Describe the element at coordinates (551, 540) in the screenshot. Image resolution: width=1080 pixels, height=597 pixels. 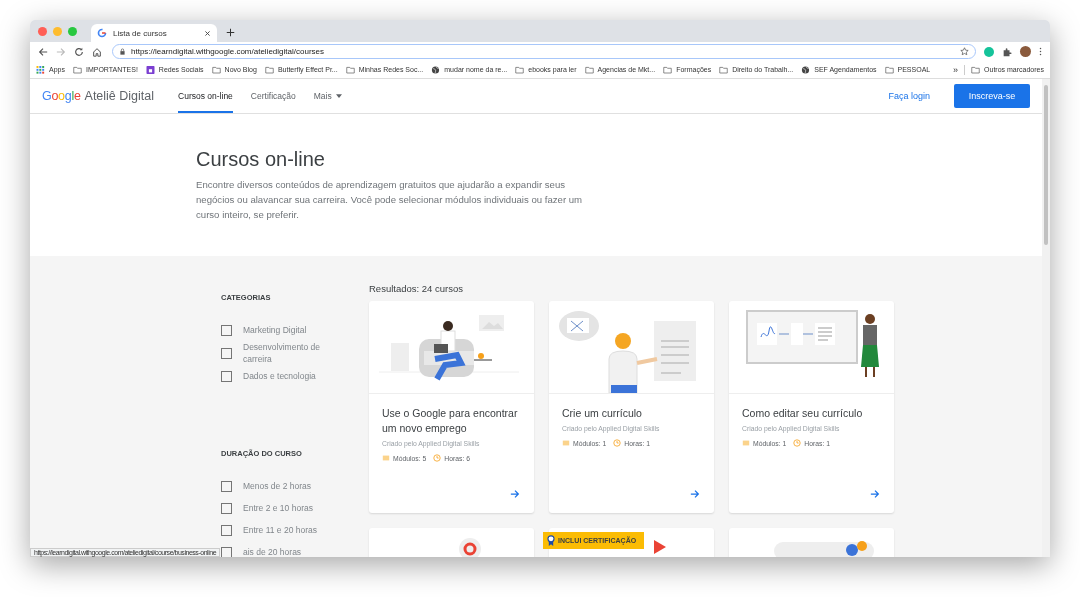
I see `medal-icon` at that location.